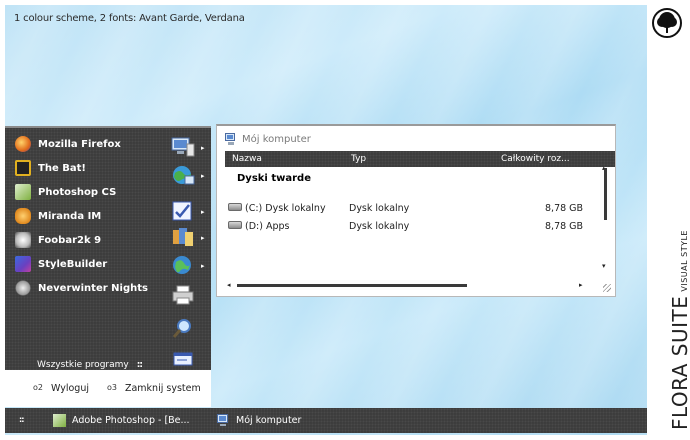 The image size is (690, 440). I want to click on program-label: Mozilla Firefox, so click(79, 144).